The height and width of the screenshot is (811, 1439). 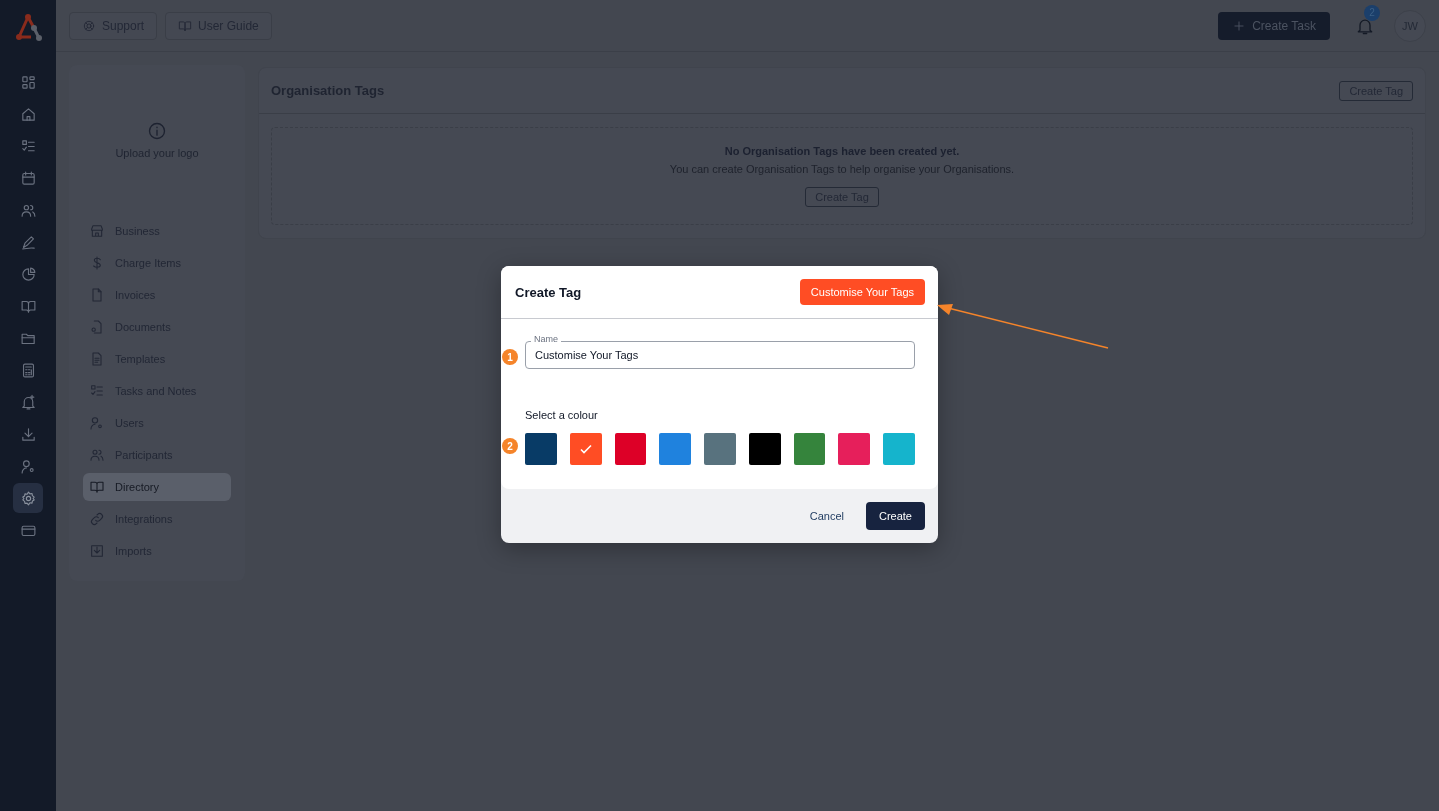 I want to click on tray-icon, so click(x=97, y=551).